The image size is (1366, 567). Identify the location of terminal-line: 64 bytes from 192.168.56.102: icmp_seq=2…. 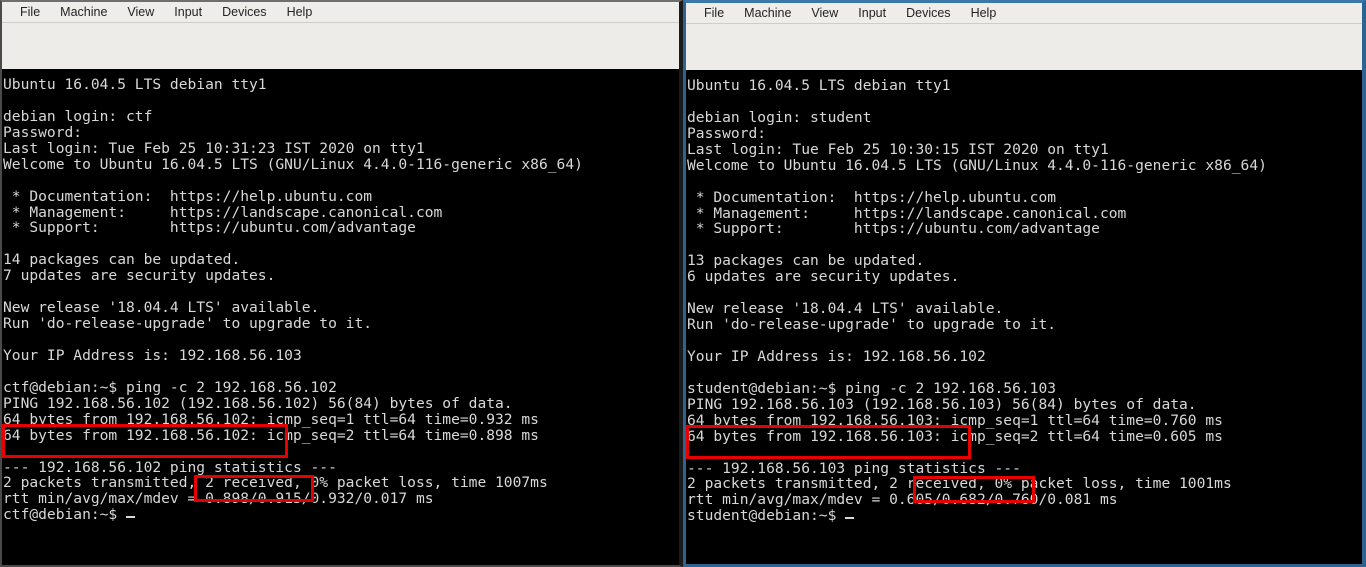
(271, 435).